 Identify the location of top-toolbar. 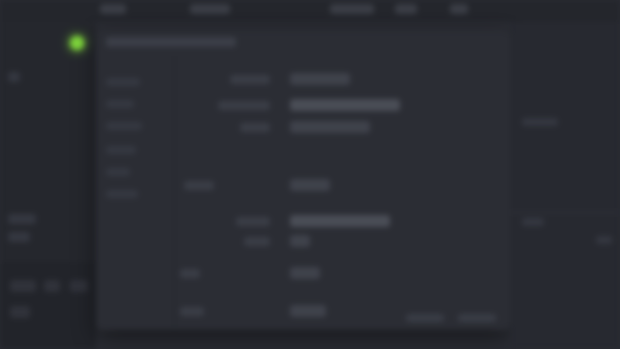
(310, 11).